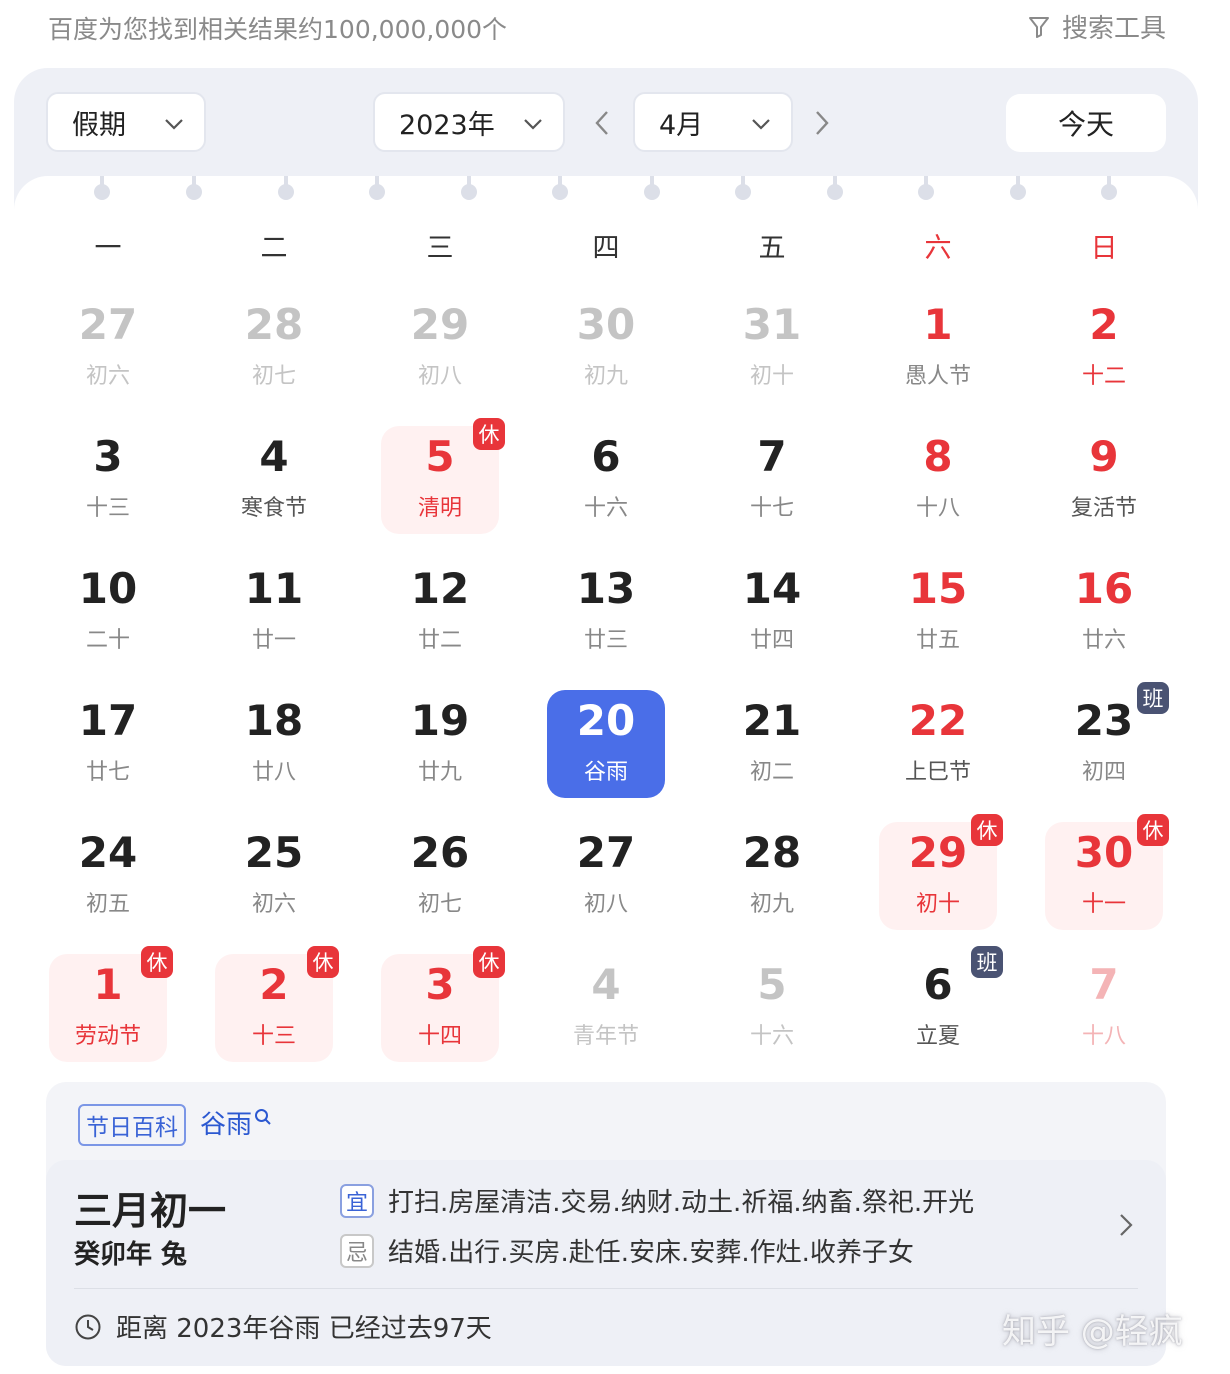 This screenshot has width=1230, height=1374. I want to click on chevron-down-icon, so click(174, 124).